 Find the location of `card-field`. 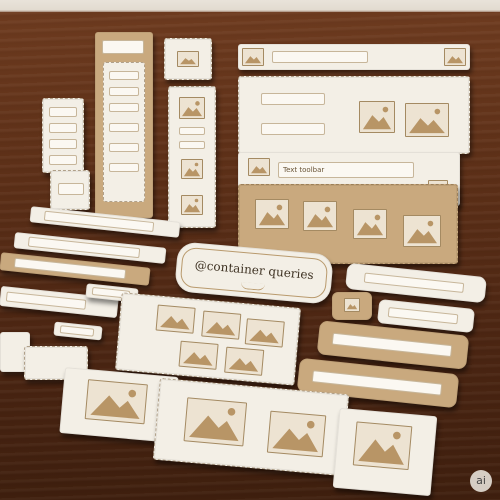

card-field is located at coordinates (71, 189).